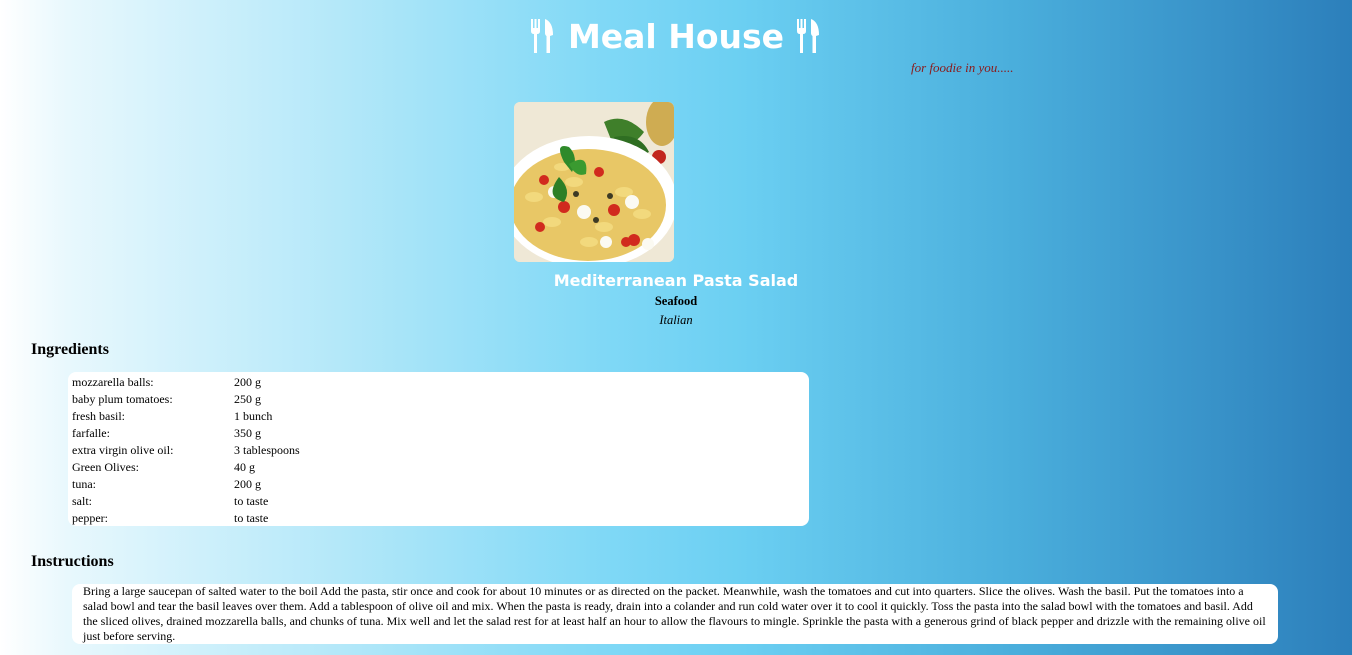 The height and width of the screenshot is (655, 1352). What do you see at coordinates (186, 382) in the screenshot?
I see `ingredient-row: mozzarella balls: 200 g` at bounding box center [186, 382].